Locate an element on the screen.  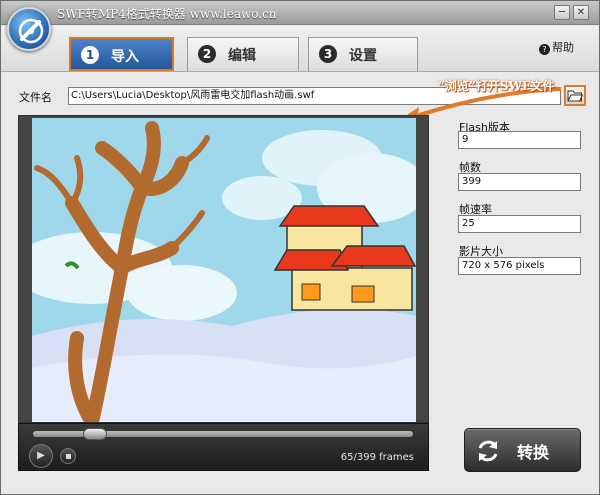
window-title: SWF转MP4格式转换器 www.leawo.cn is located at coordinates (167, 14).